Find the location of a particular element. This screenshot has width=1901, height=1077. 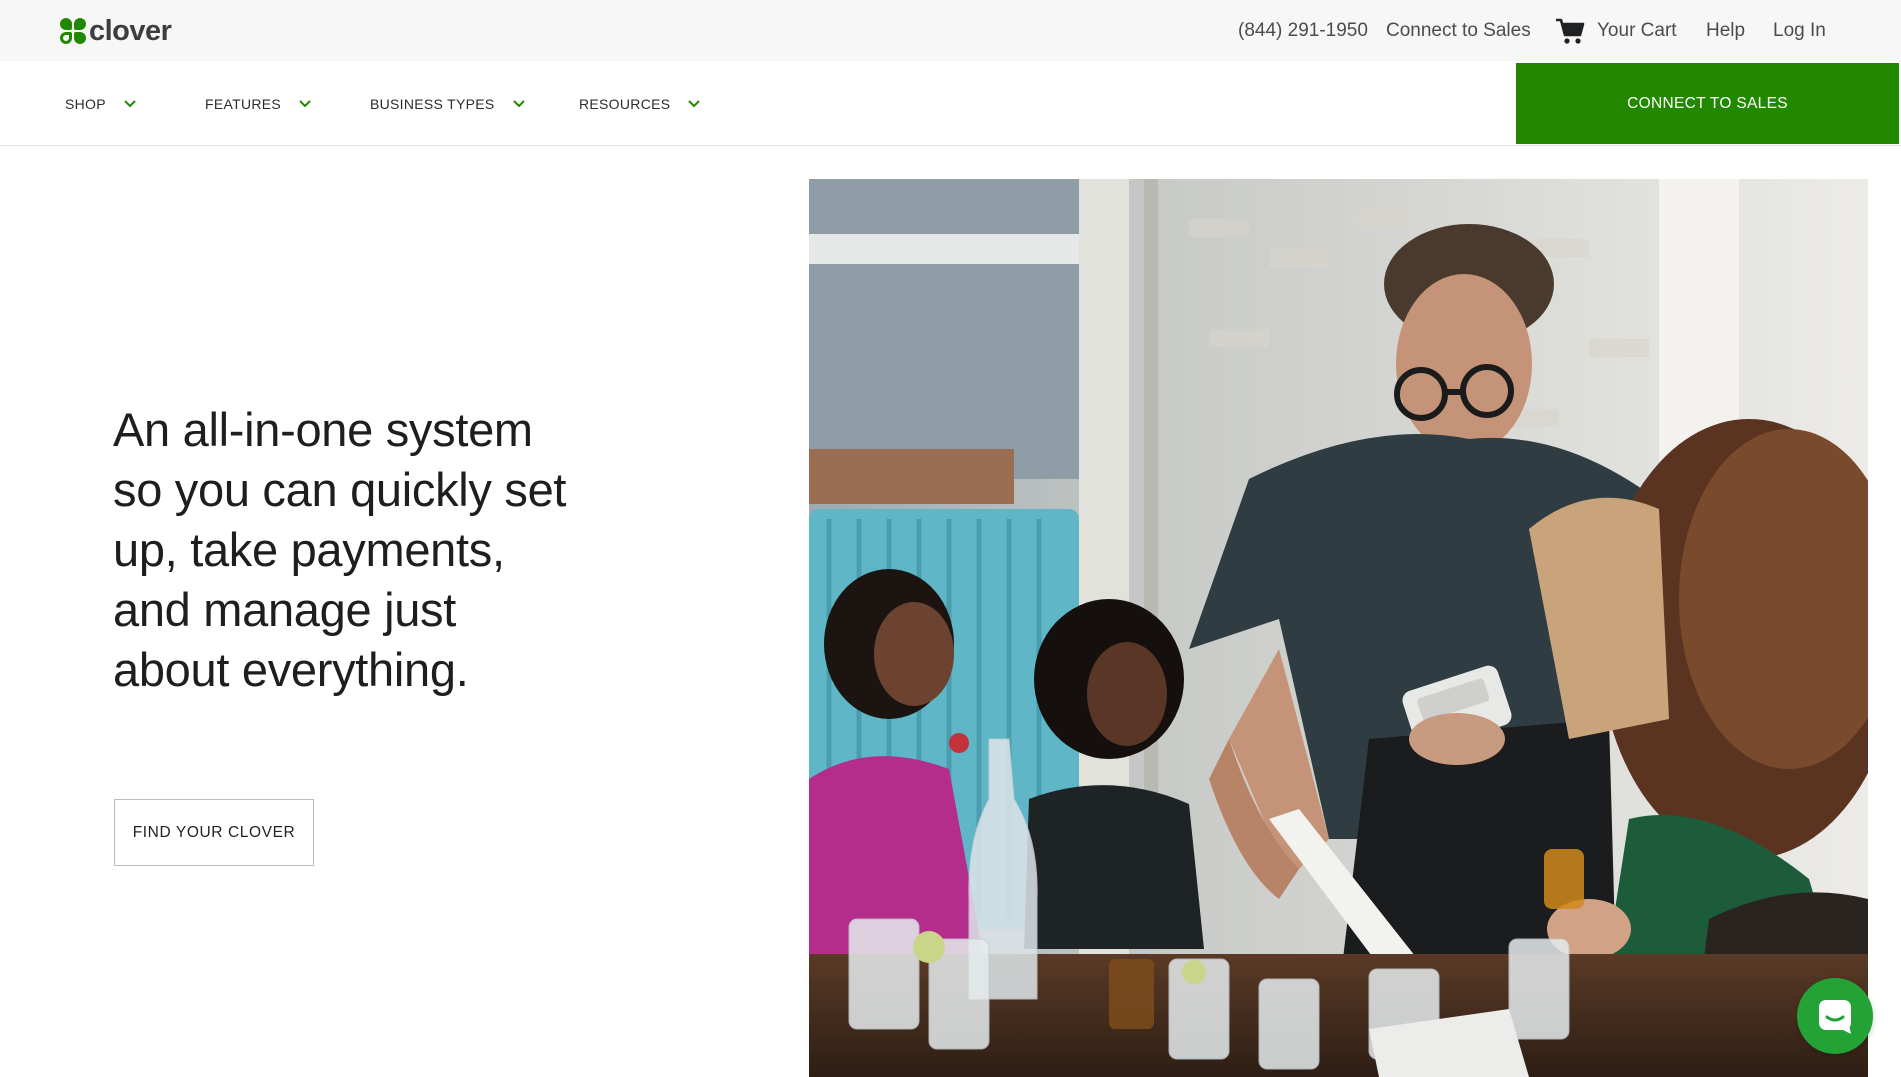

cart-label: Your Cart is located at coordinates (1637, 30).